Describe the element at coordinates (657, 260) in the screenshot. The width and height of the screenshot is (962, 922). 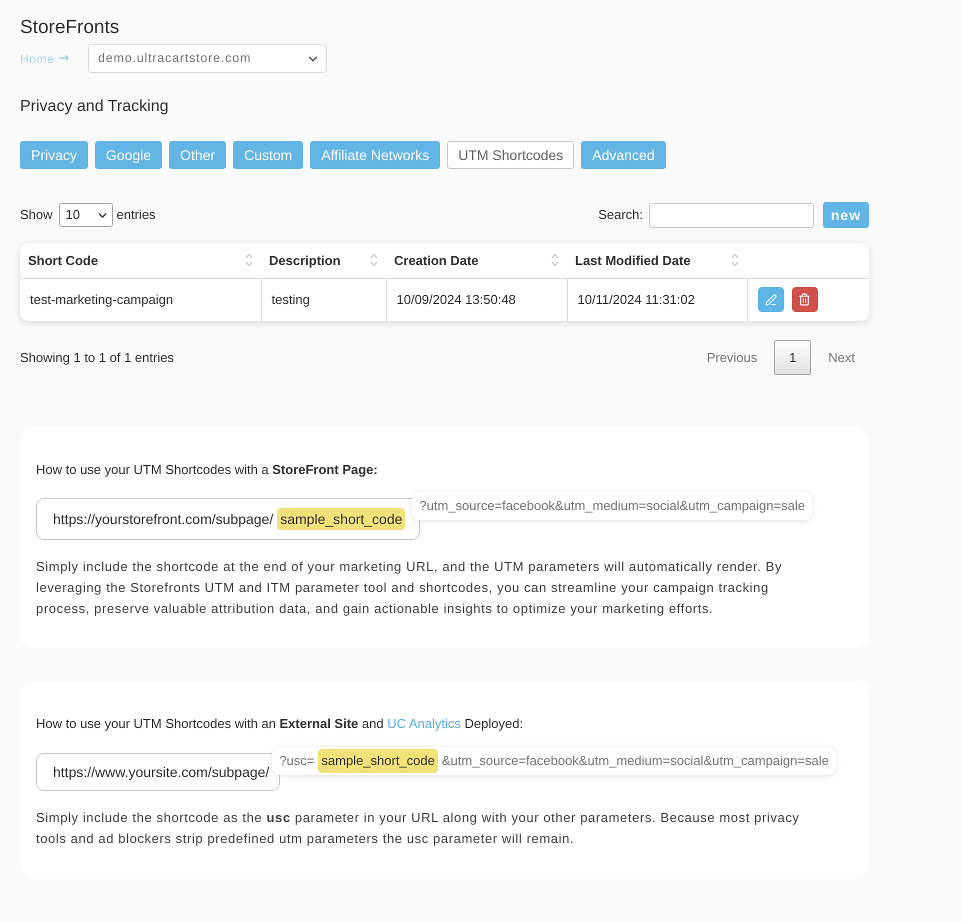
I see `column-header: Last Modified Date` at that location.